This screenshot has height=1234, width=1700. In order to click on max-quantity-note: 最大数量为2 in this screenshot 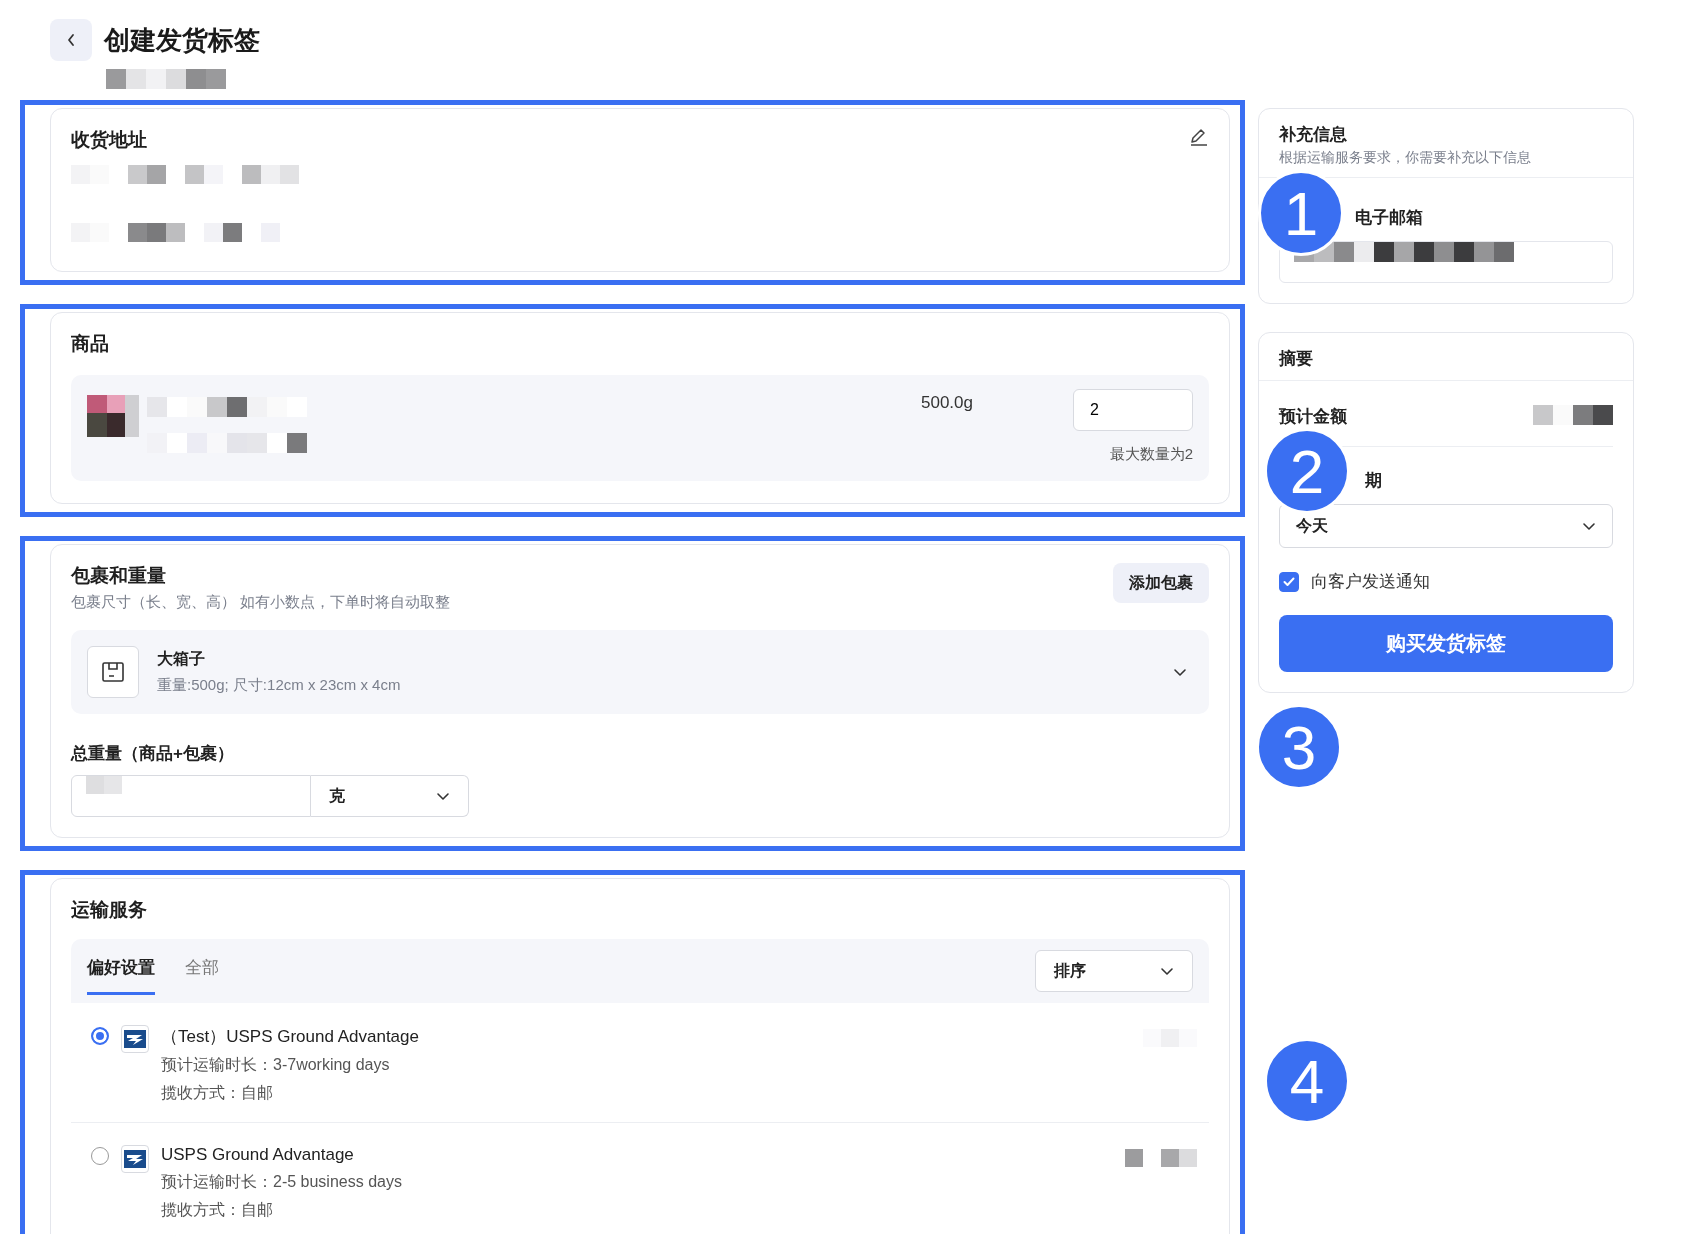, I will do `click(1151, 454)`.